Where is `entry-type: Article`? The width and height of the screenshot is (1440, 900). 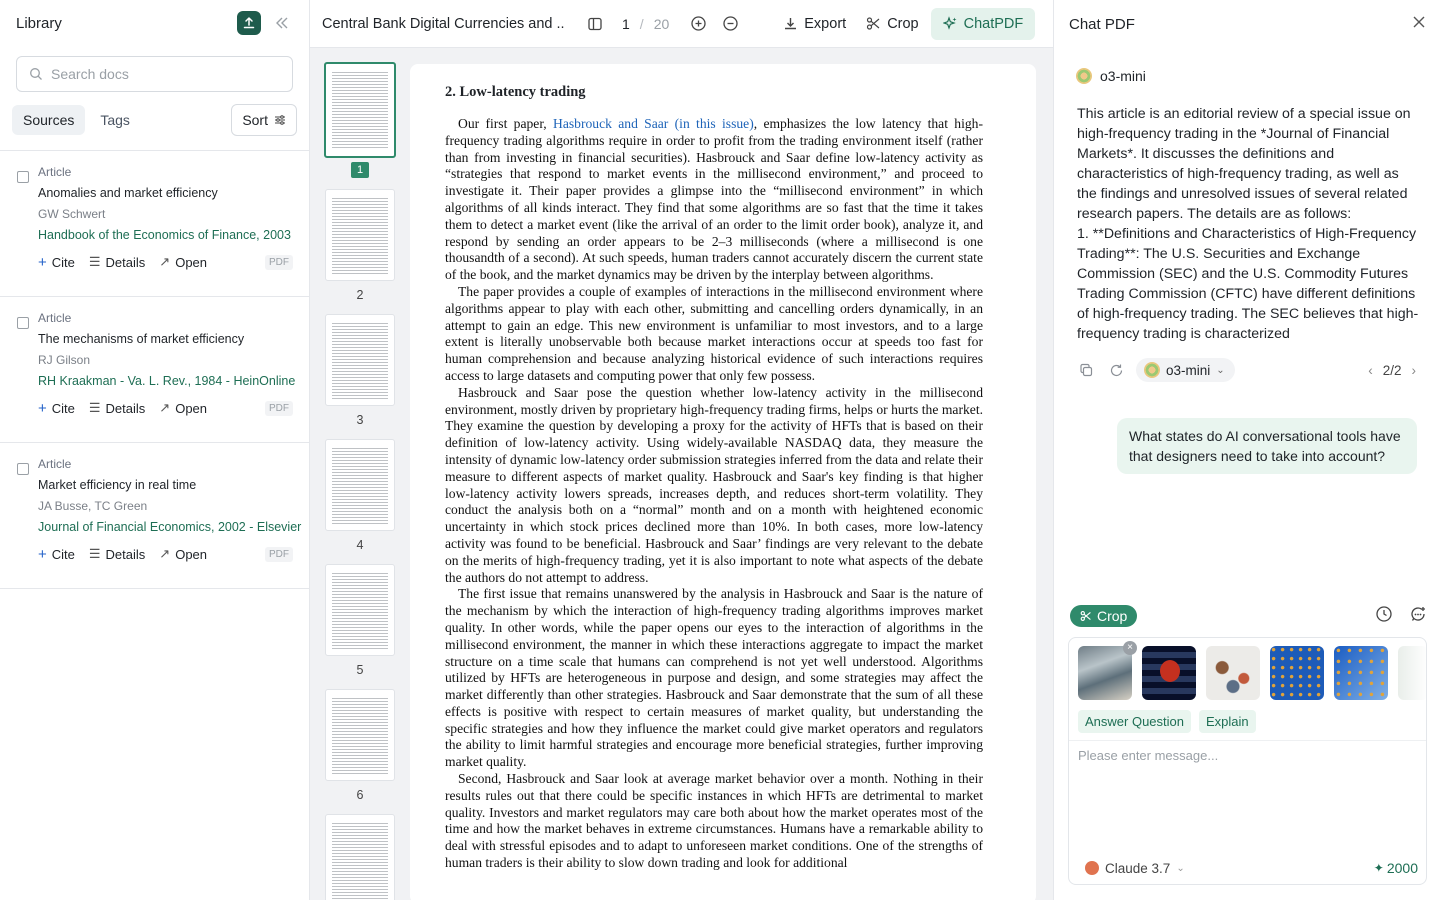
entry-type: Article is located at coordinates (55, 464).